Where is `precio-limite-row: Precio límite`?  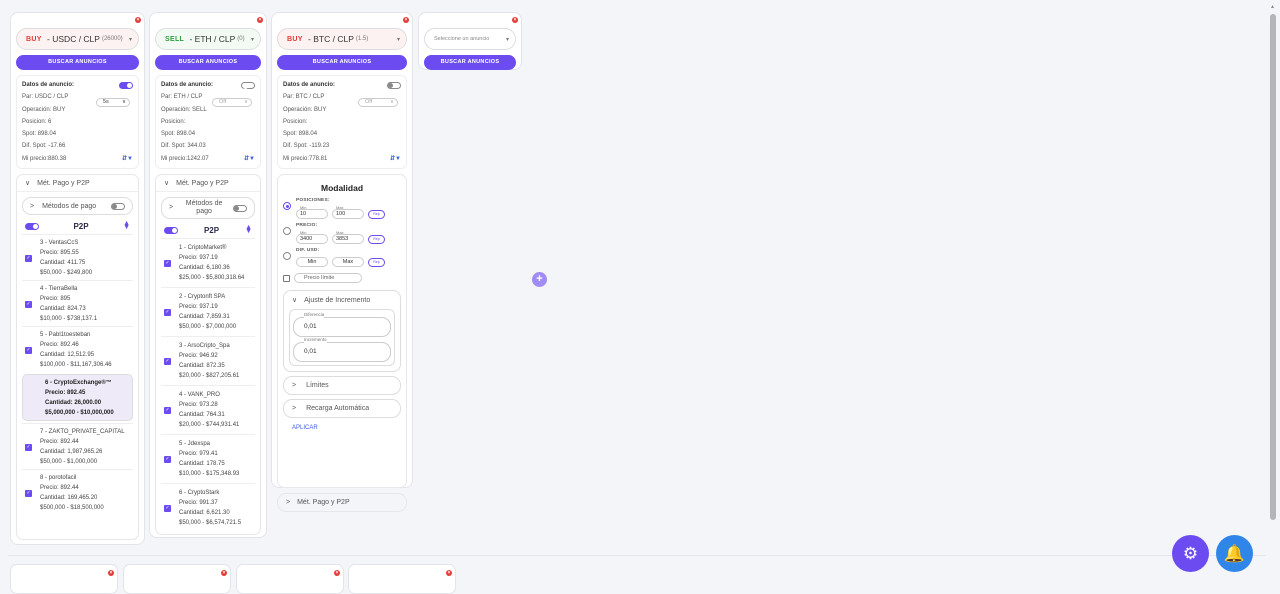
precio-limite-row: Precio límite is located at coordinates (342, 278).